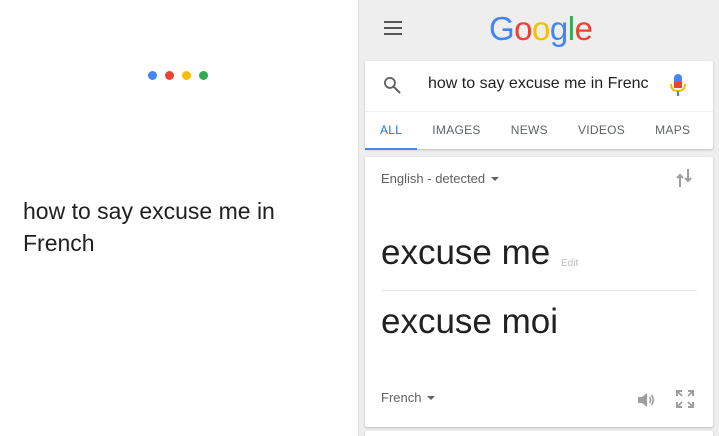 This screenshot has width=719, height=436. Describe the element at coordinates (678, 85) in the screenshot. I see `mic-icon` at that location.